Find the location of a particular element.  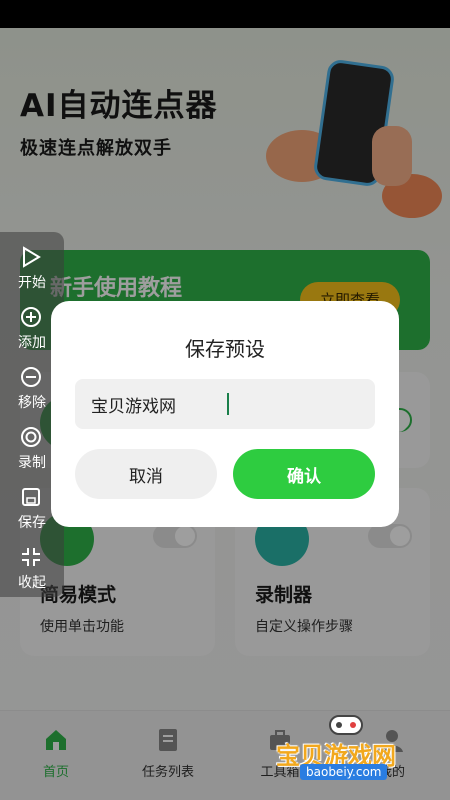

play-icon is located at coordinates (32, 257).